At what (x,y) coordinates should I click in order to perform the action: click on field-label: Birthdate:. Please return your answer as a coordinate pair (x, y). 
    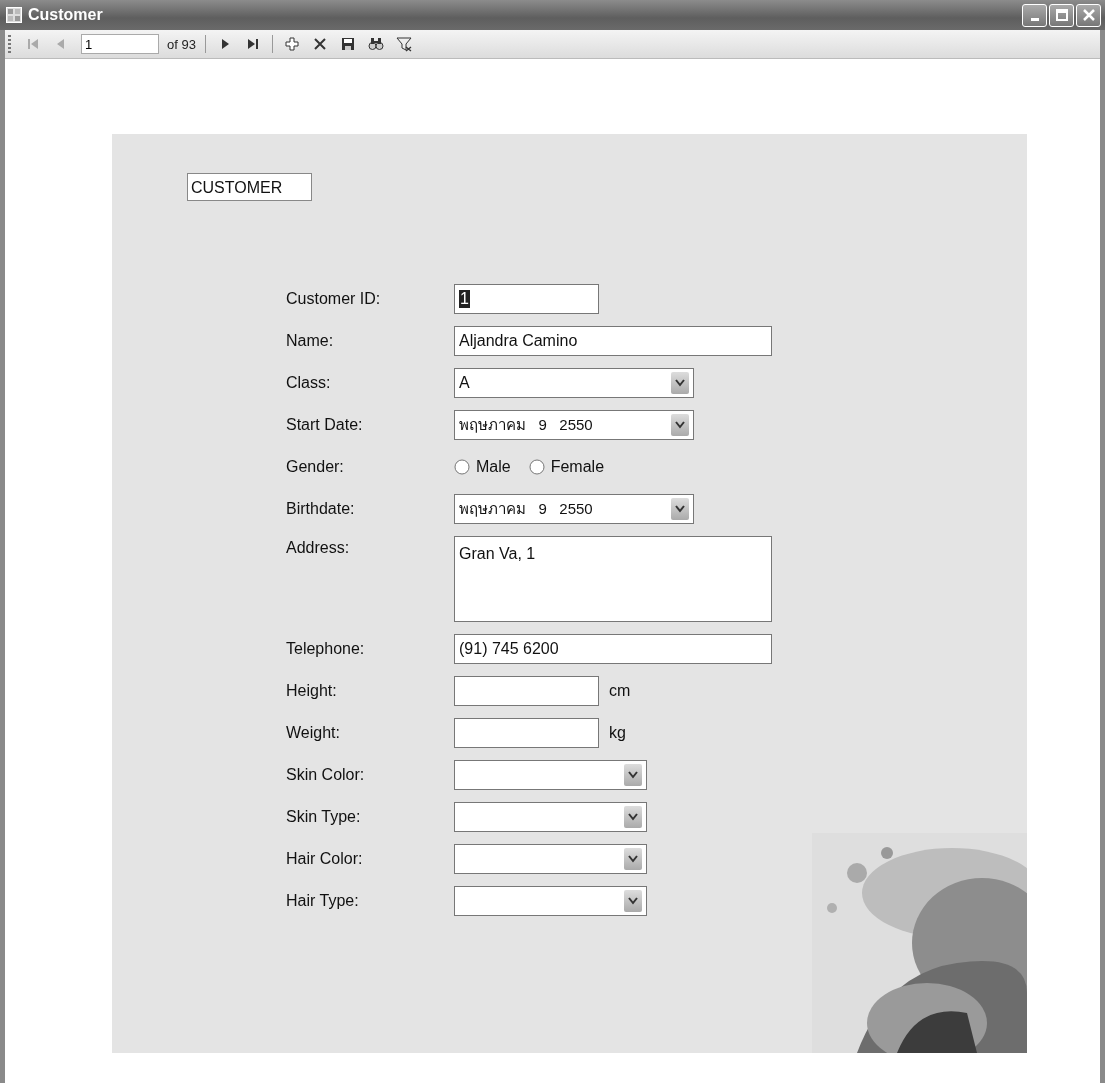
    Looking at the image, I should click on (321, 509).